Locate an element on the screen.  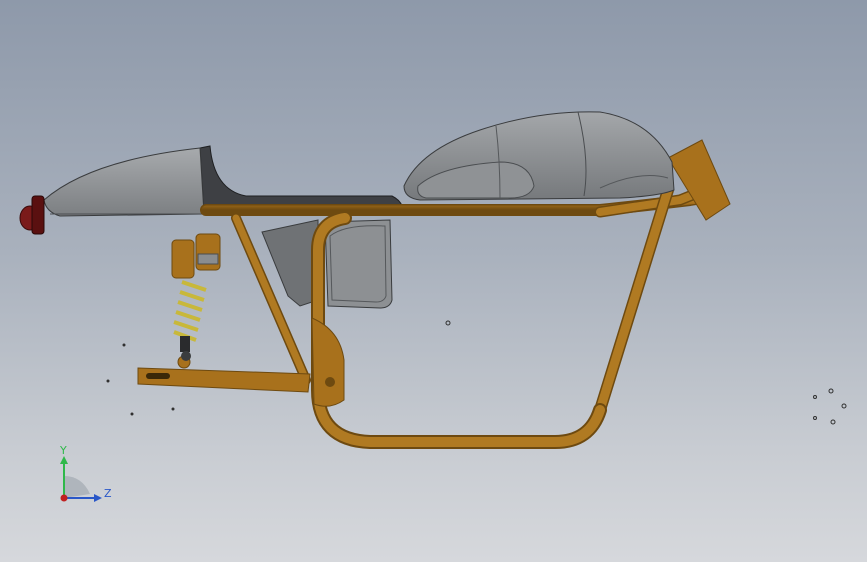
swing-arm is located at coordinates (224, 374).